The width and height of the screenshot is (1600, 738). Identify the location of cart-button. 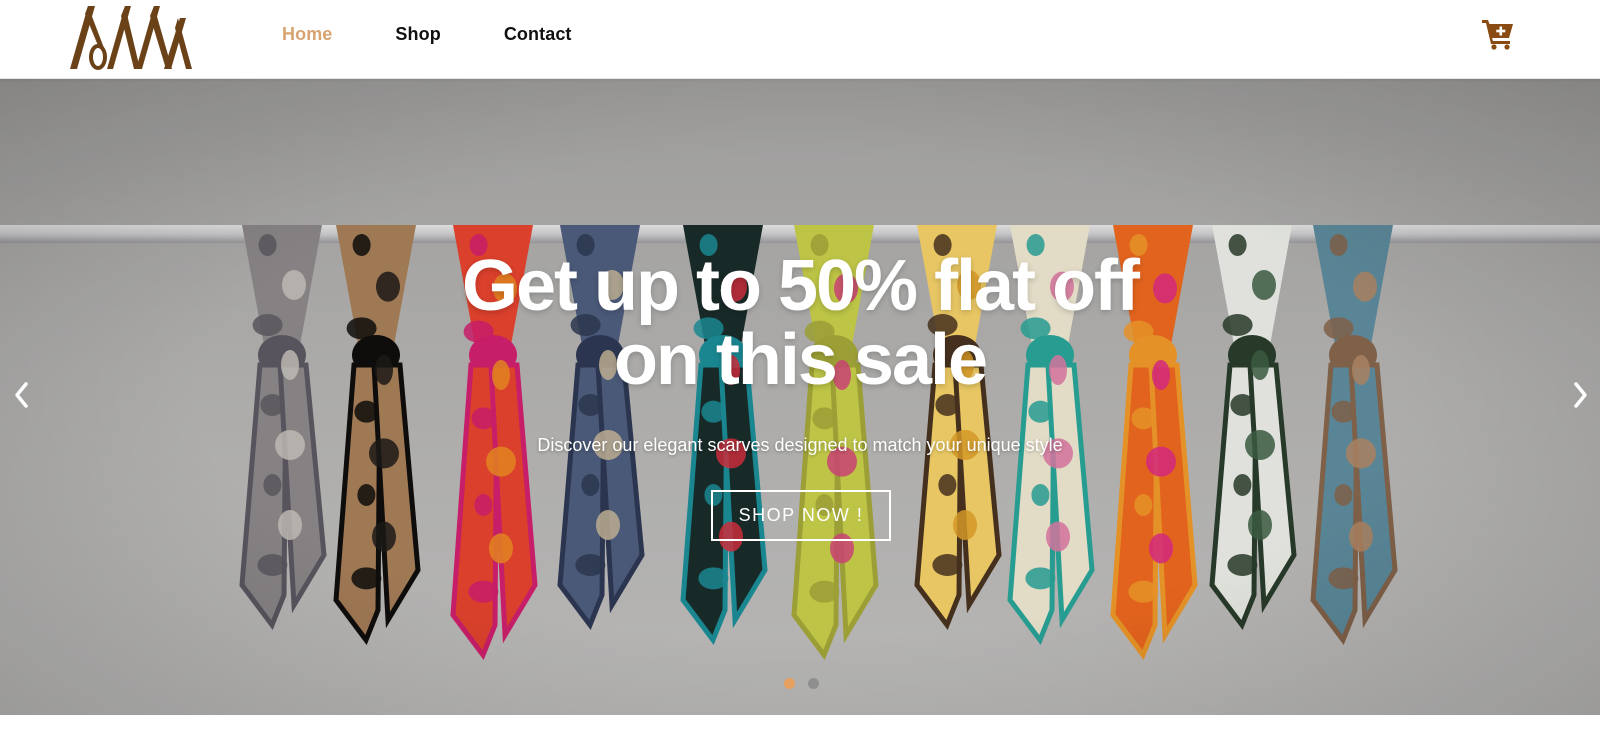
(1498, 34).